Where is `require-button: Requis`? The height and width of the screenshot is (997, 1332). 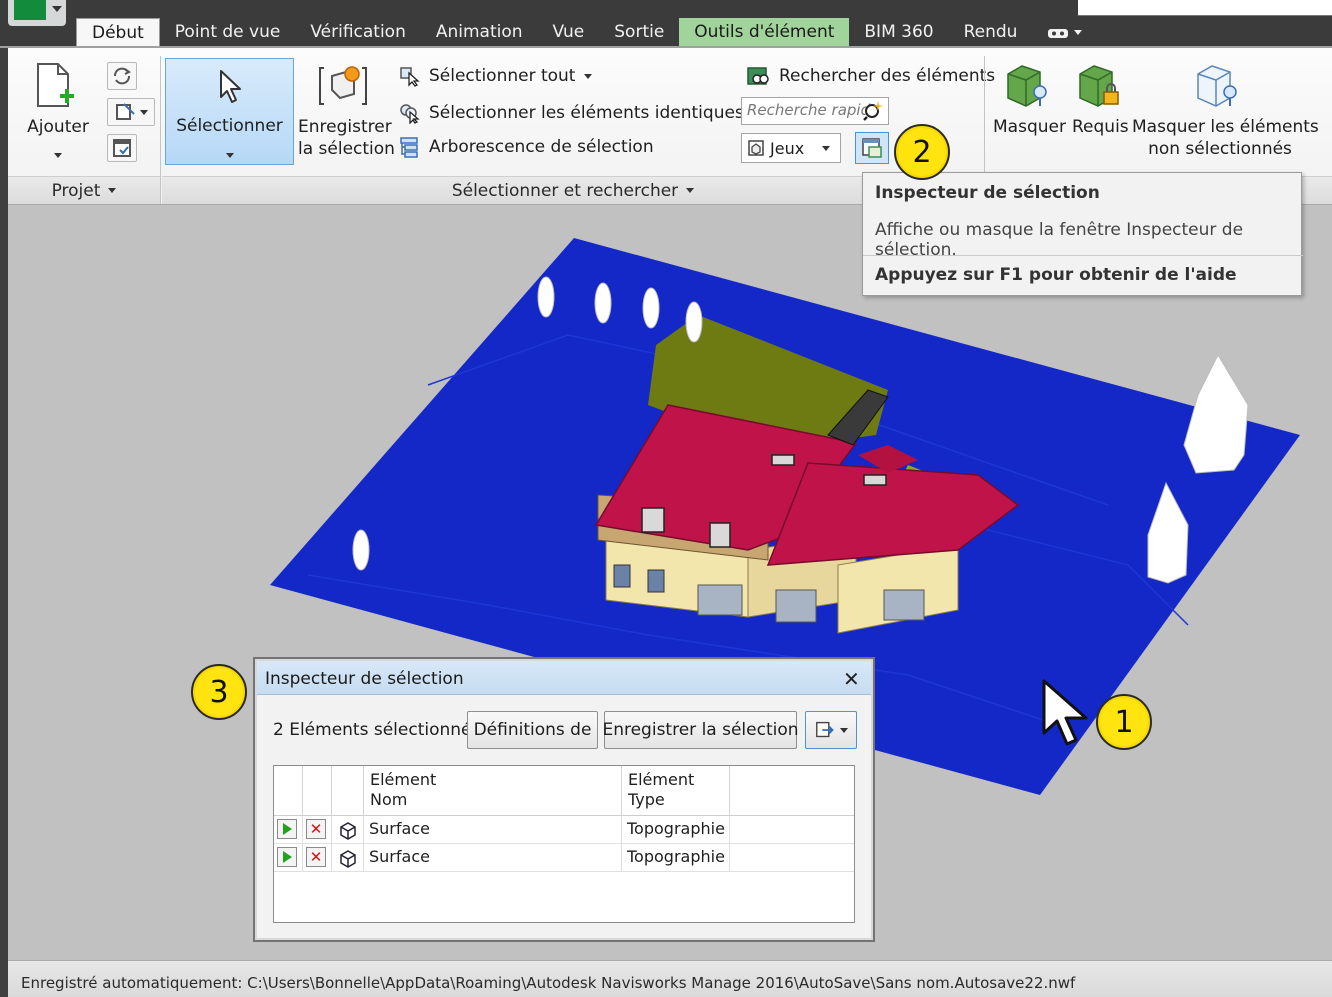
require-button: Requis is located at coordinates (1100, 127).